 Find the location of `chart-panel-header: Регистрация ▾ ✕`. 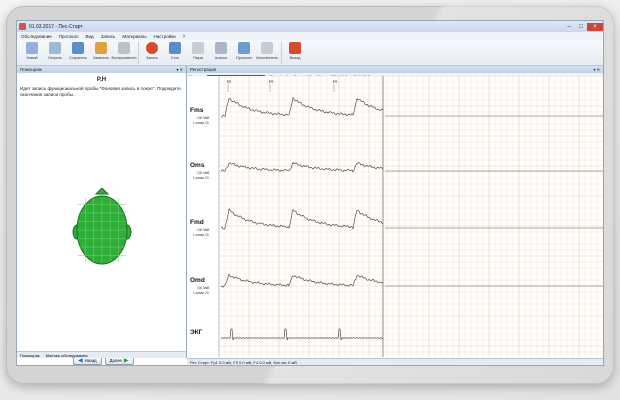

chart-panel-header: Регистрация ▾ ✕ is located at coordinates (395, 69).